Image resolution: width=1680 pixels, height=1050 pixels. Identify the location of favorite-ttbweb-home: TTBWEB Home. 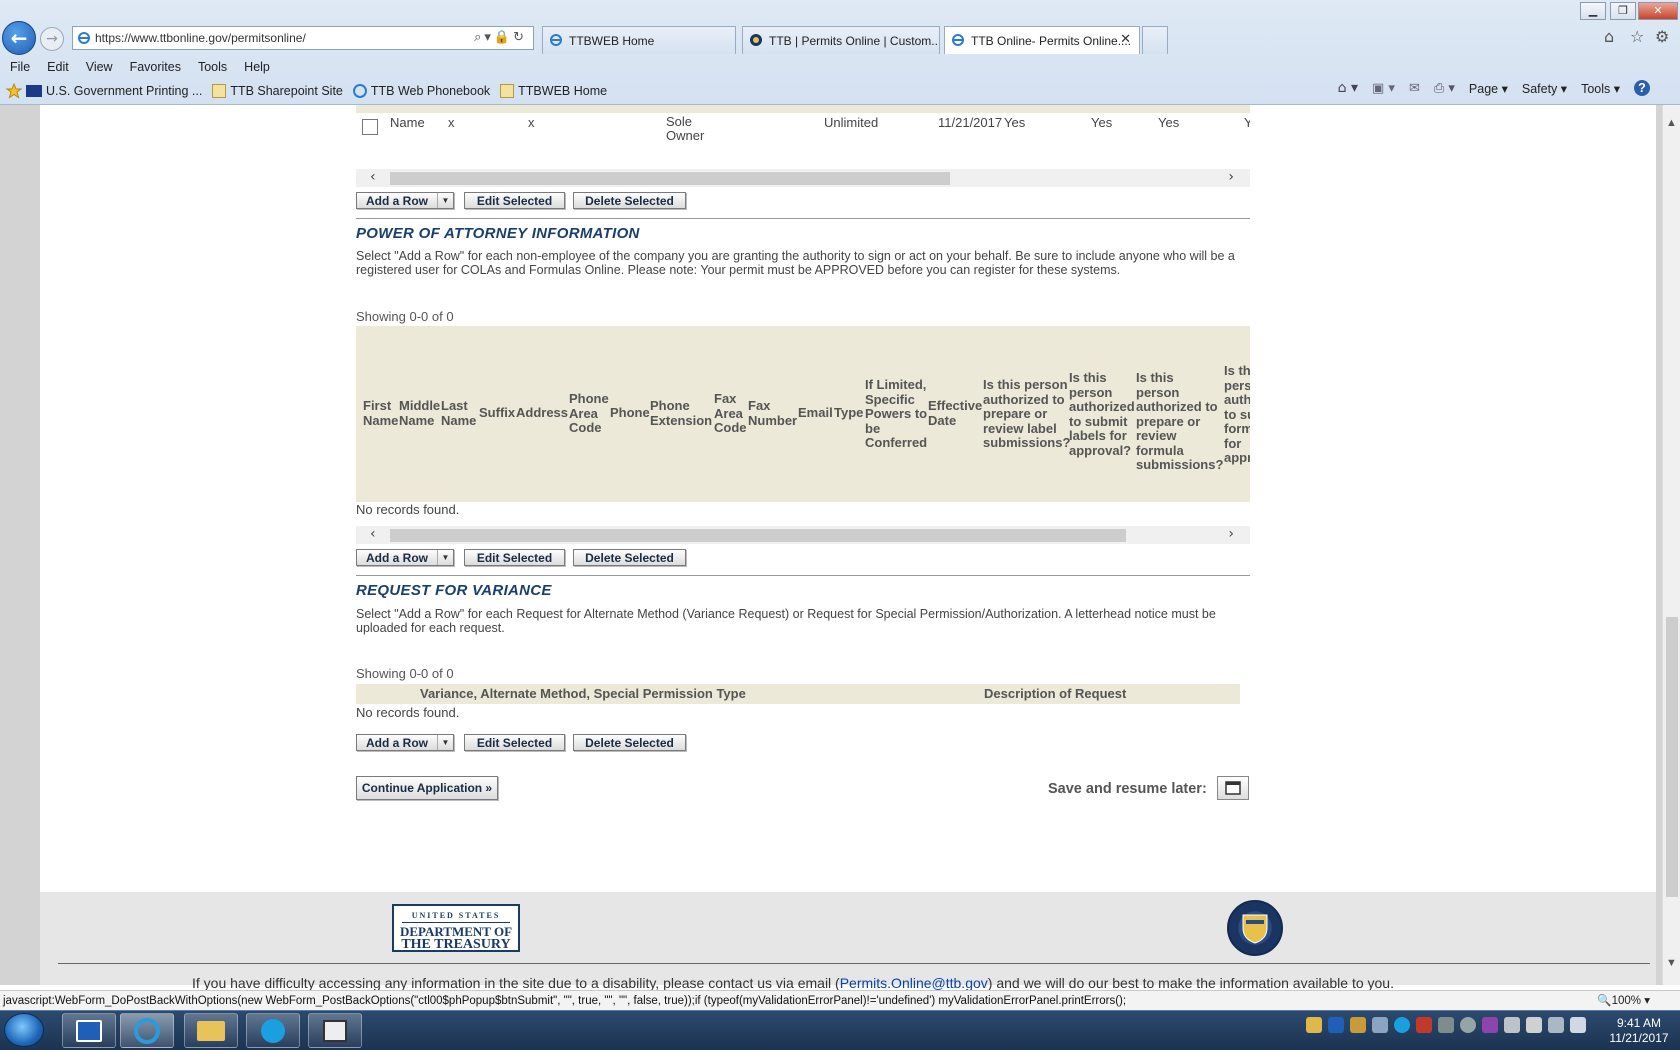
(553, 91).